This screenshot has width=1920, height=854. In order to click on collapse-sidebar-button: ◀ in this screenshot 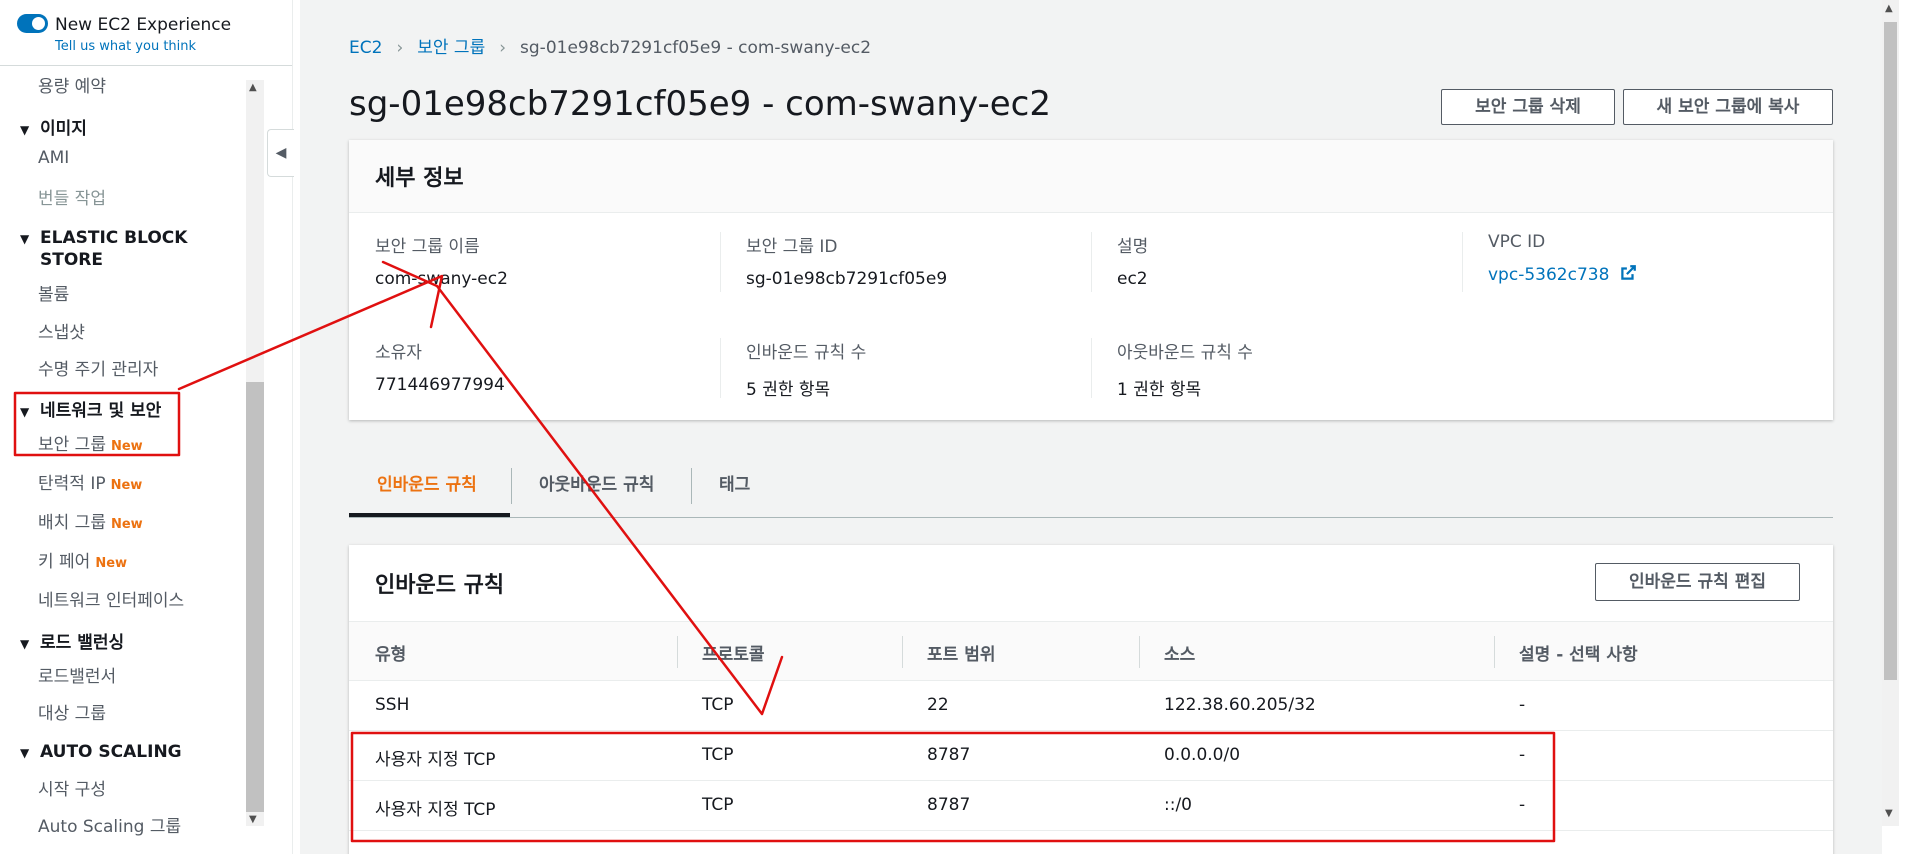, I will do `click(280, 153)`.